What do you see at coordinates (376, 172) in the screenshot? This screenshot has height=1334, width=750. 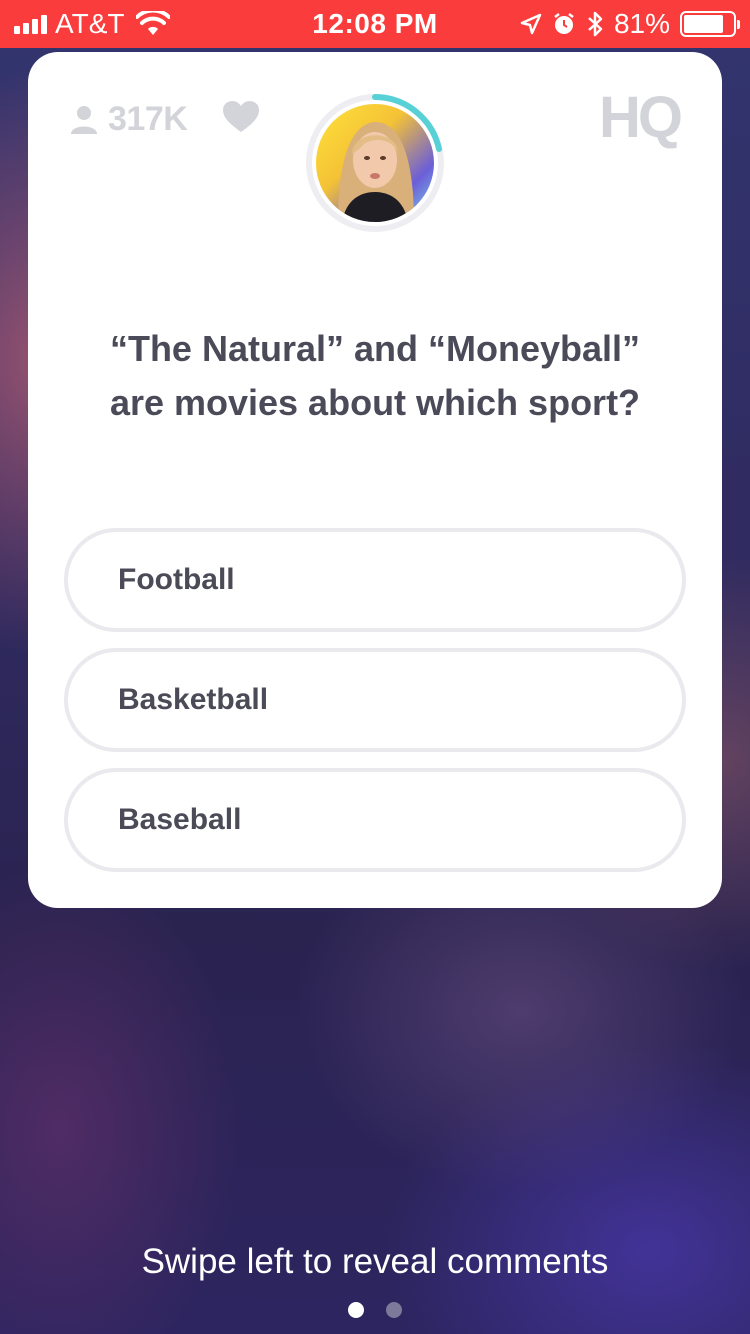 I see `host-portrait` at bounding box center [376, 172].